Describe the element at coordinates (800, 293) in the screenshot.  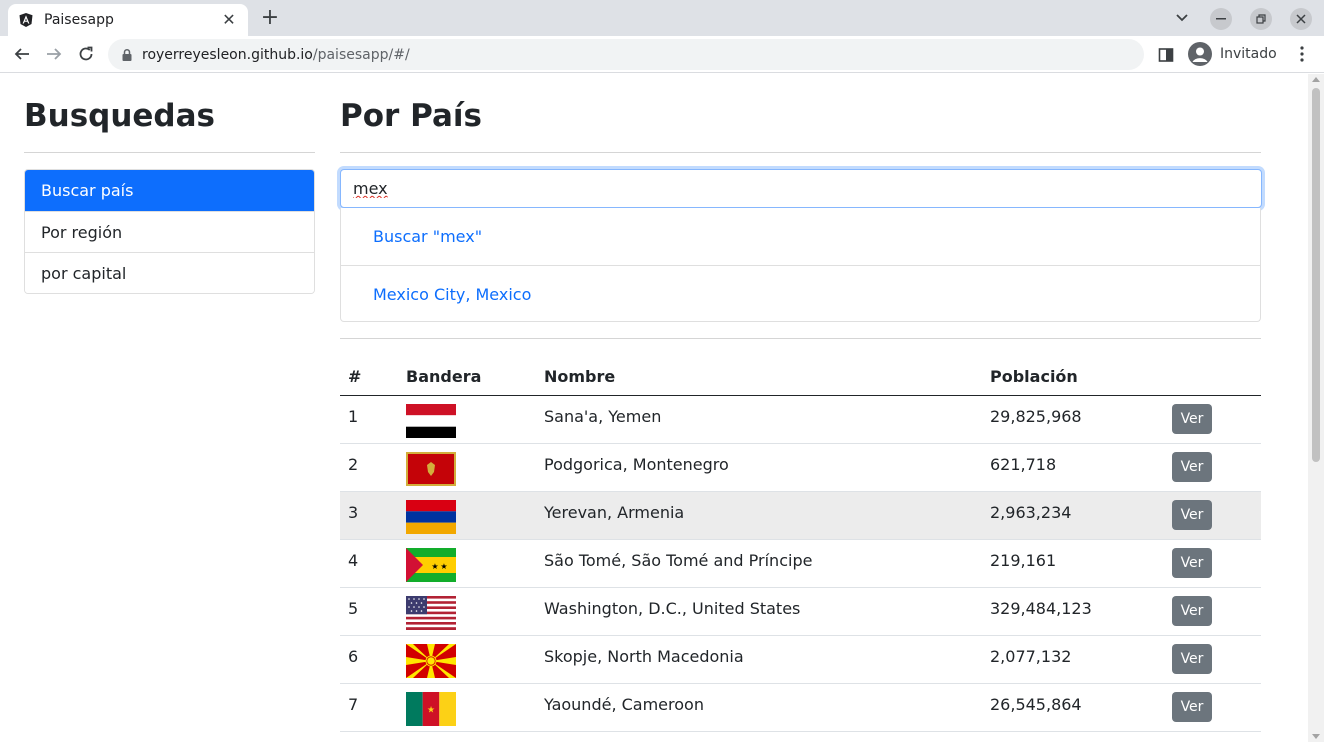
I see `suggestion-result: Mexico City, Mexico` at that location.